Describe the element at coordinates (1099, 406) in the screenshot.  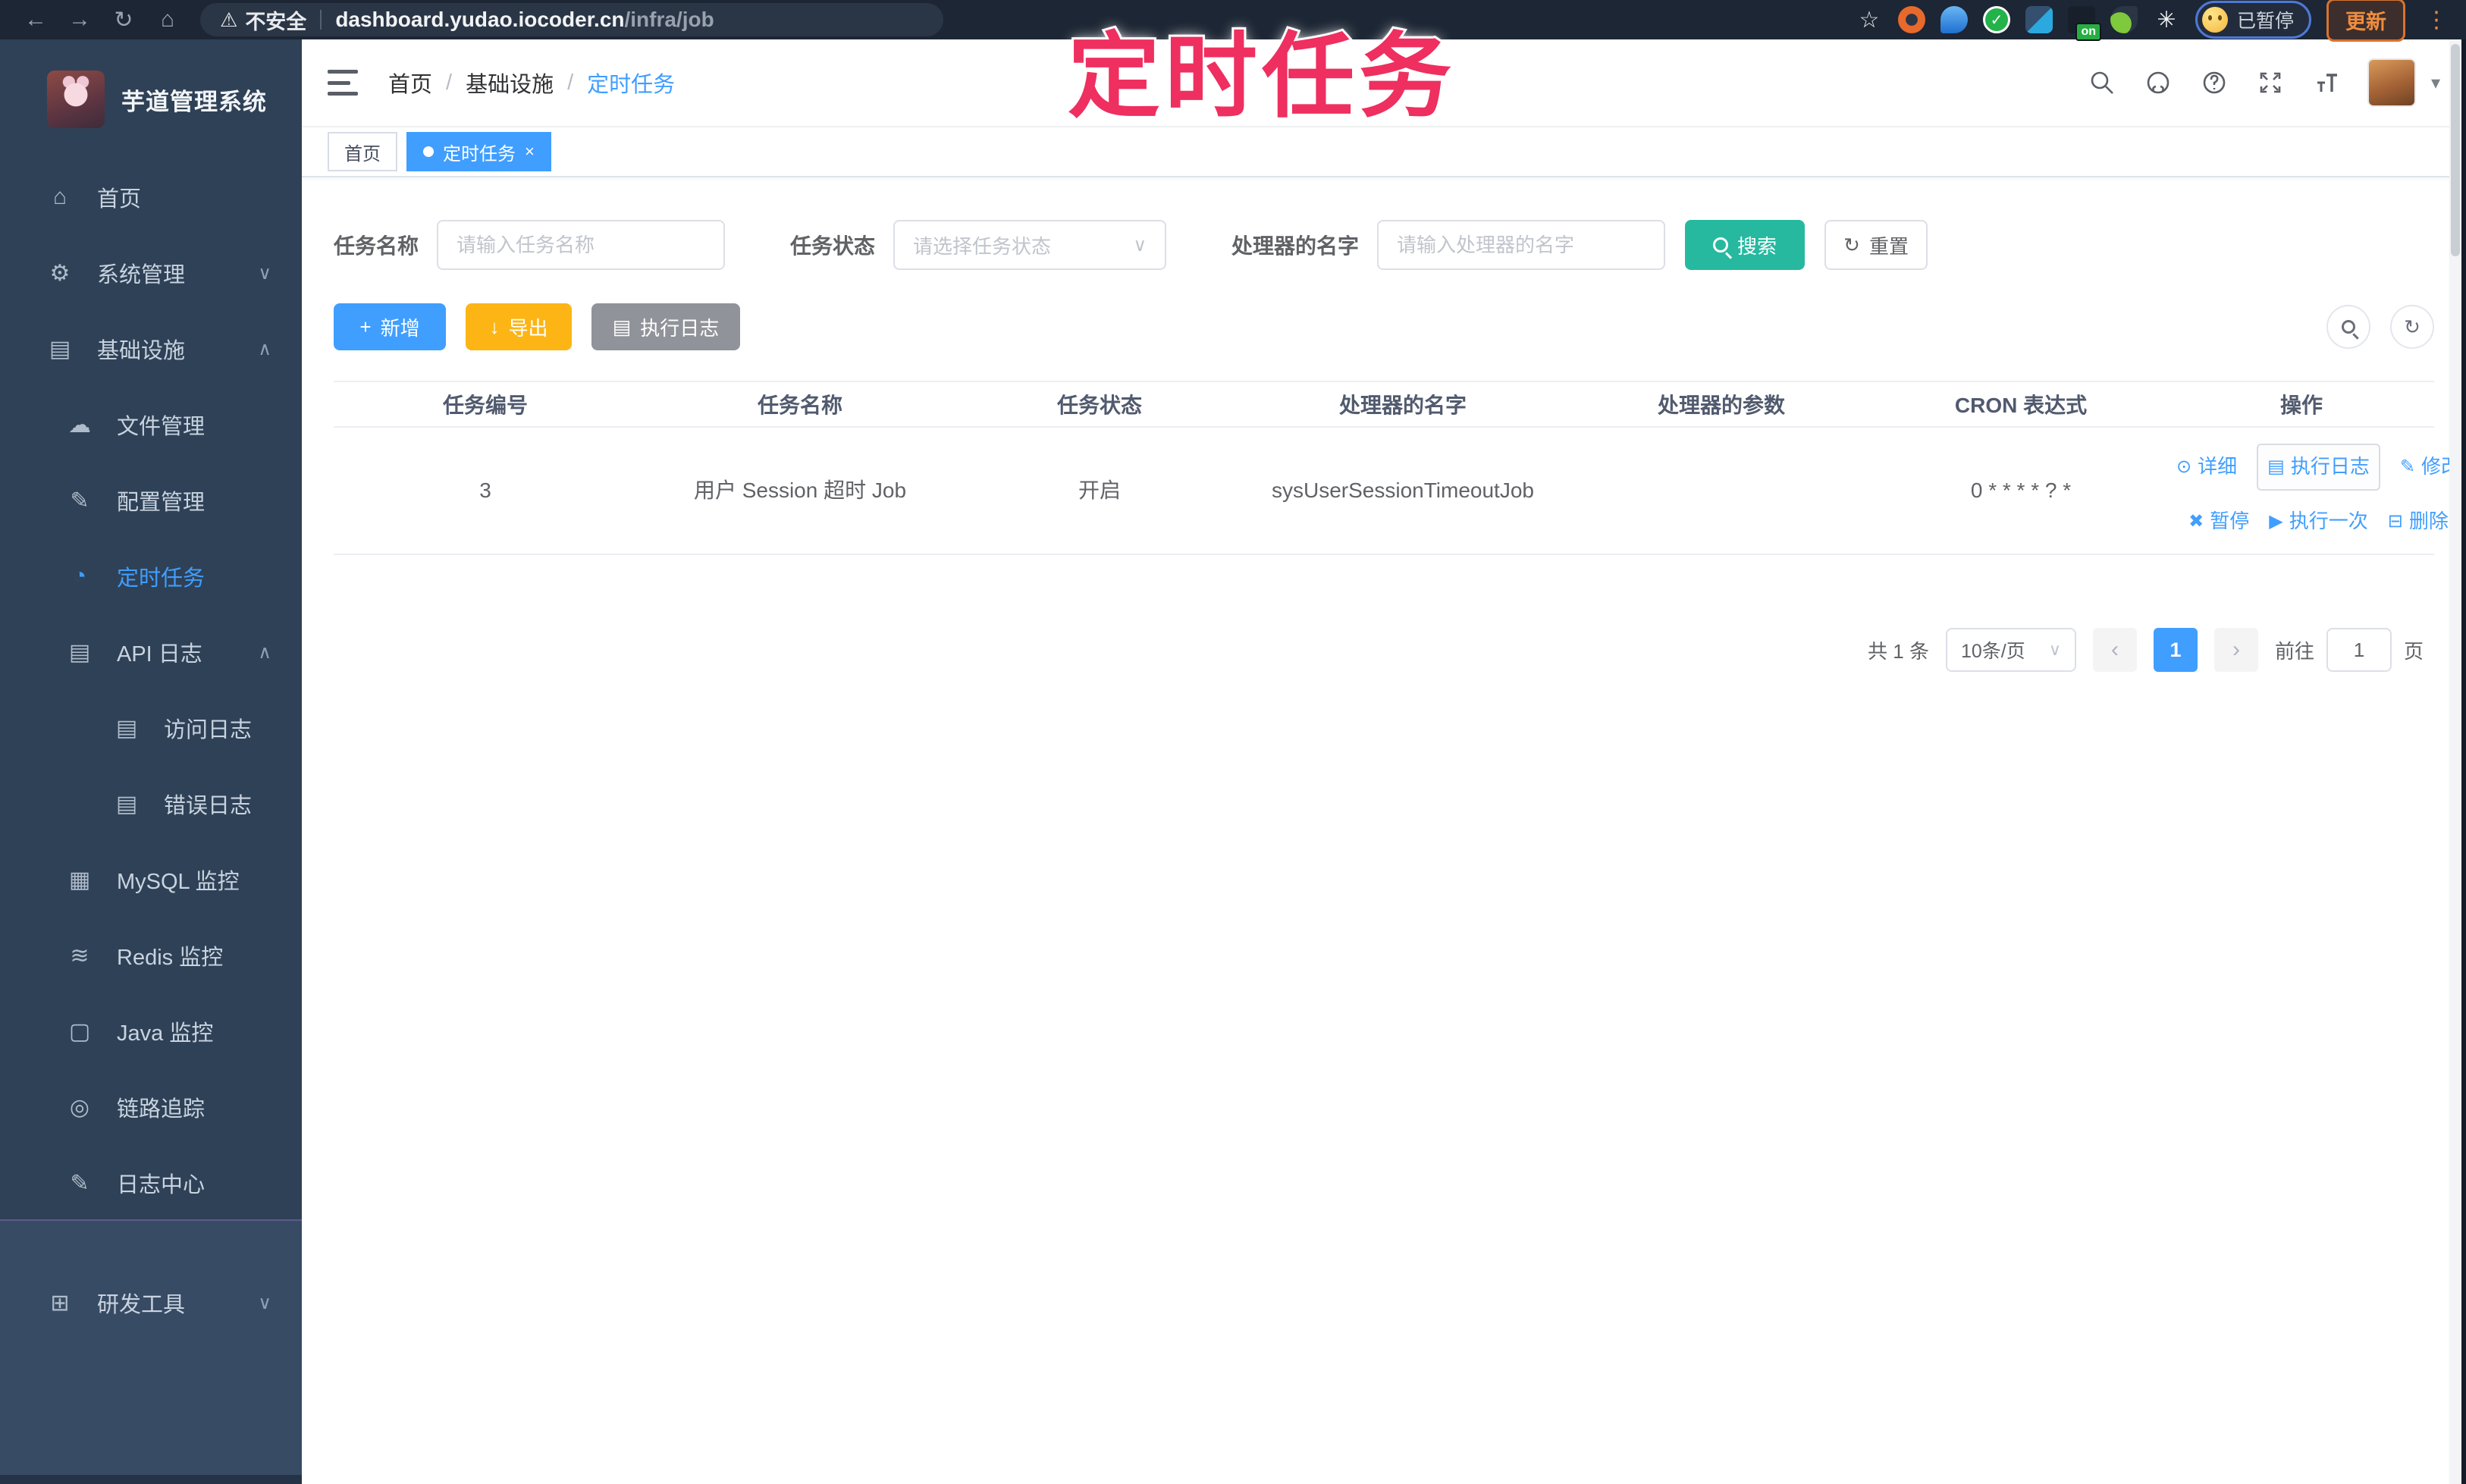
I see `col-header-job-status: 任务状态` at that location.